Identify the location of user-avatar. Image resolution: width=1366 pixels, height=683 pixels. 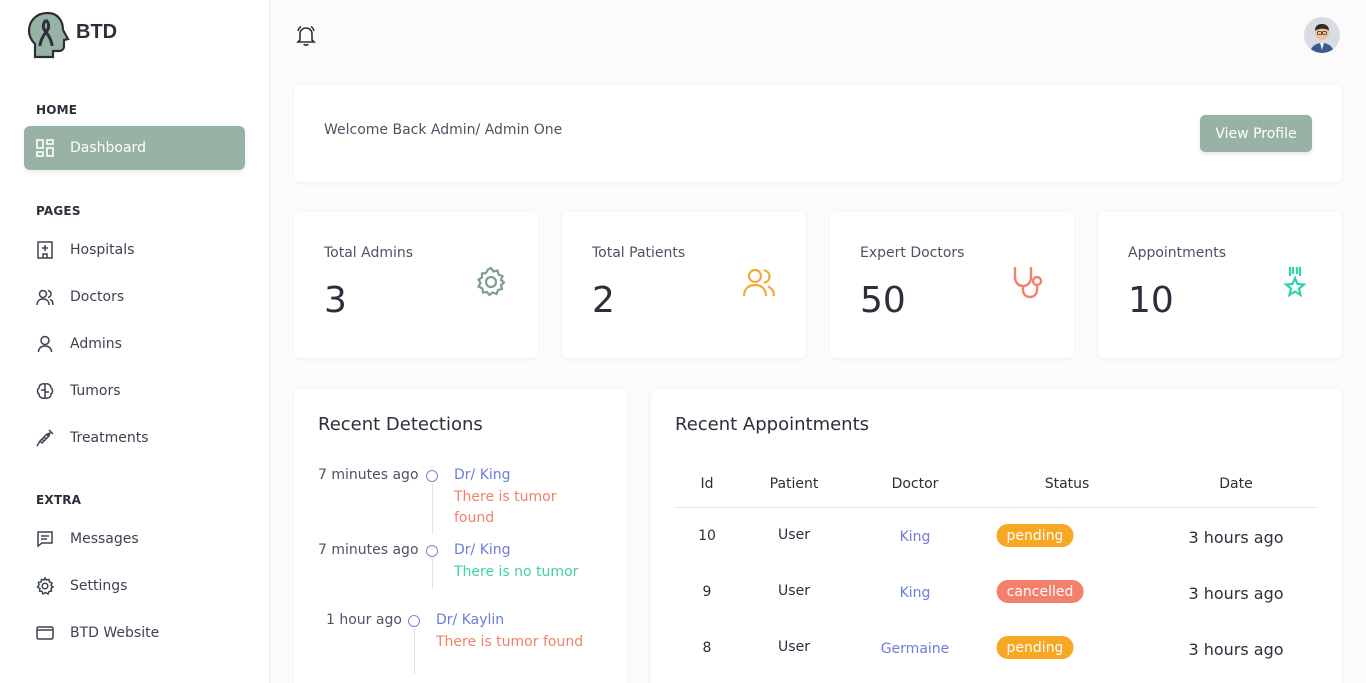
(1322, 35).